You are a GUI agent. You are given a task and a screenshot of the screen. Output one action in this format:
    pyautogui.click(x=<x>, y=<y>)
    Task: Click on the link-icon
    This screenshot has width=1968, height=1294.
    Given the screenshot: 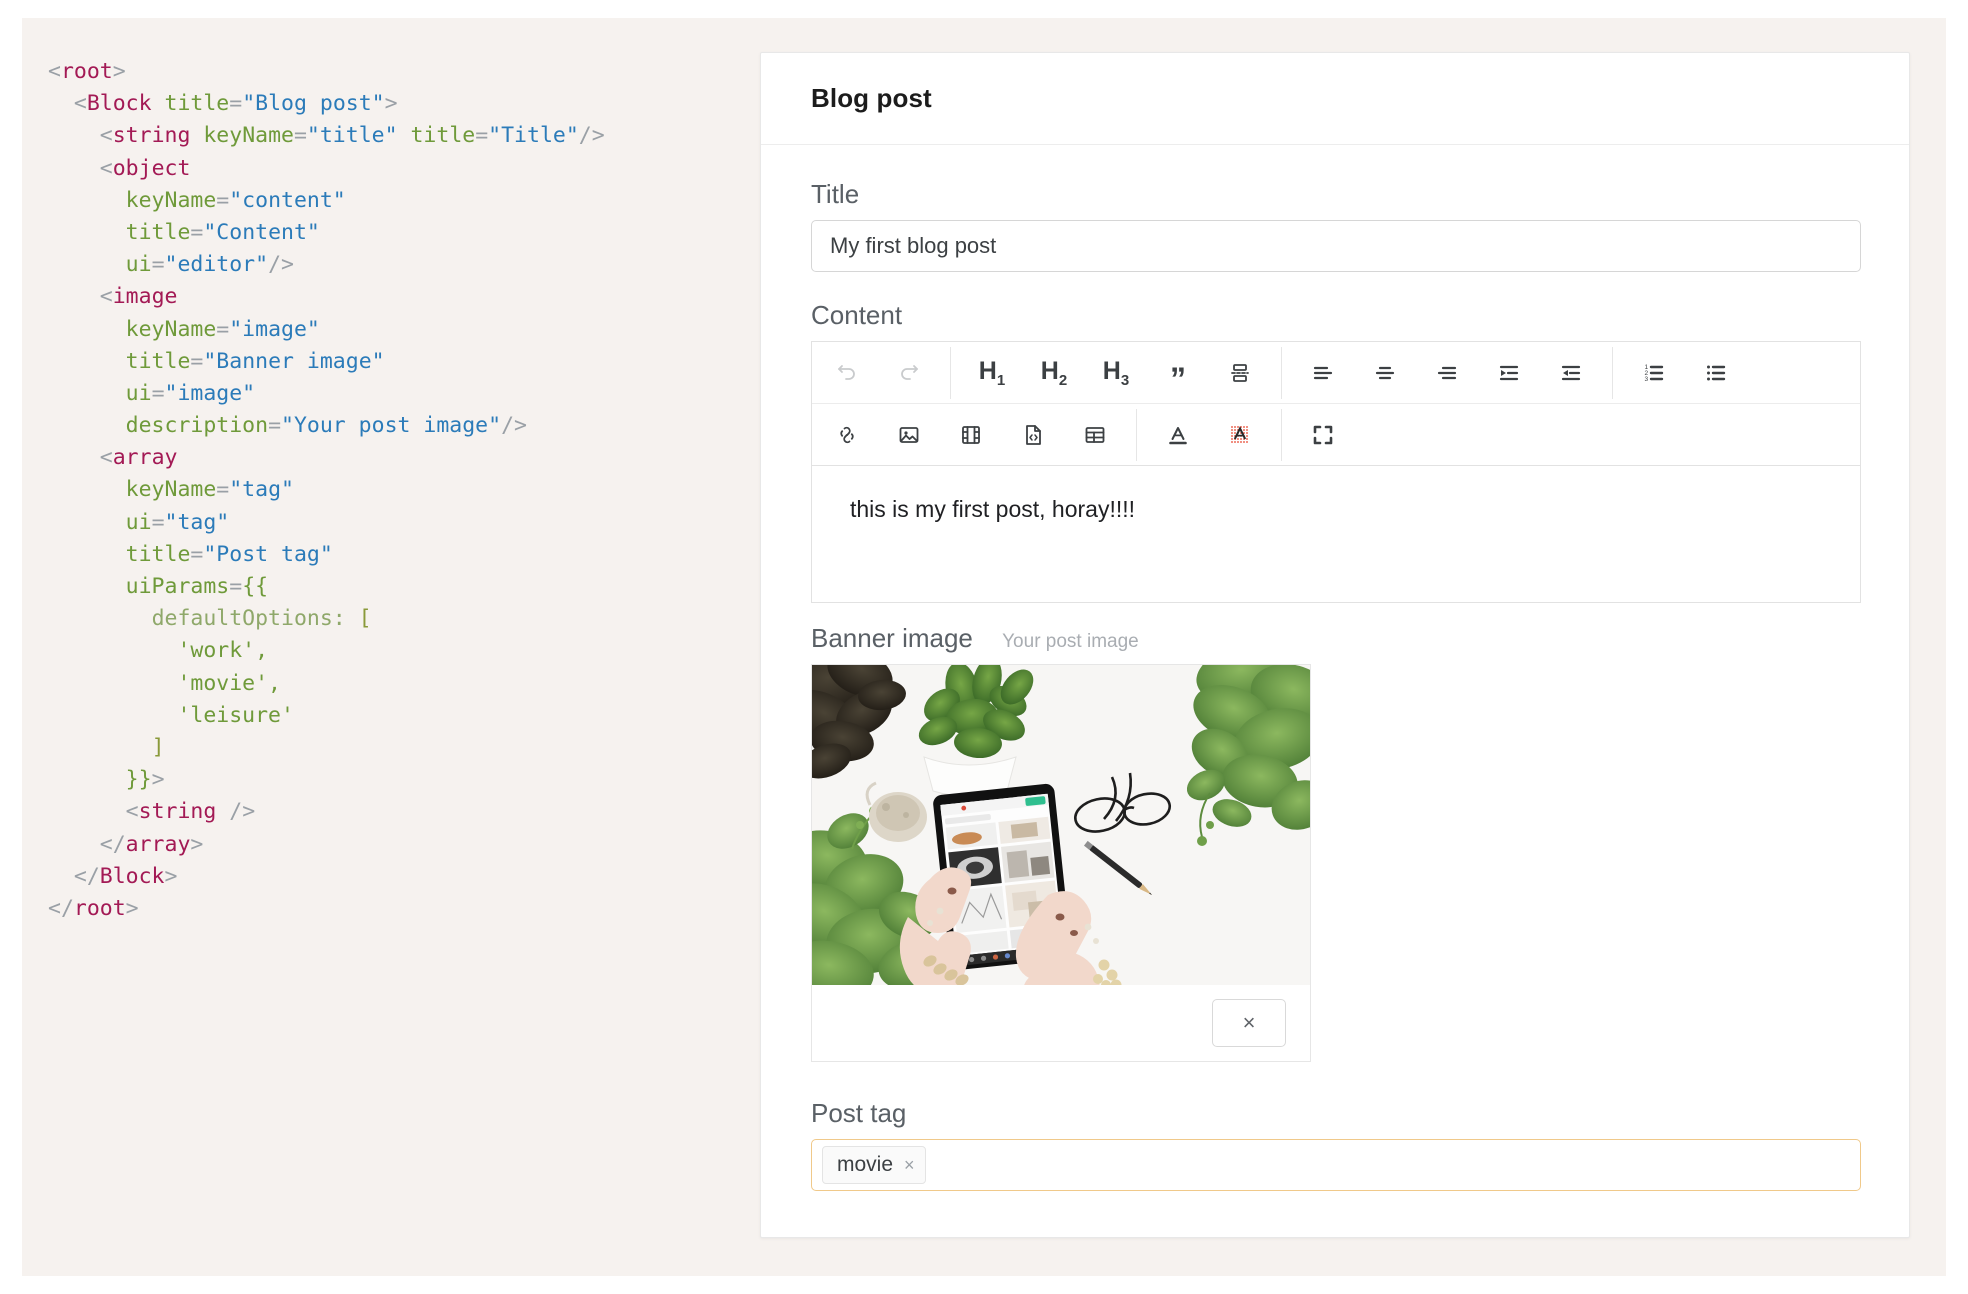 What is the action you would take?
    pyautogui.click(x=847, y=435)
    